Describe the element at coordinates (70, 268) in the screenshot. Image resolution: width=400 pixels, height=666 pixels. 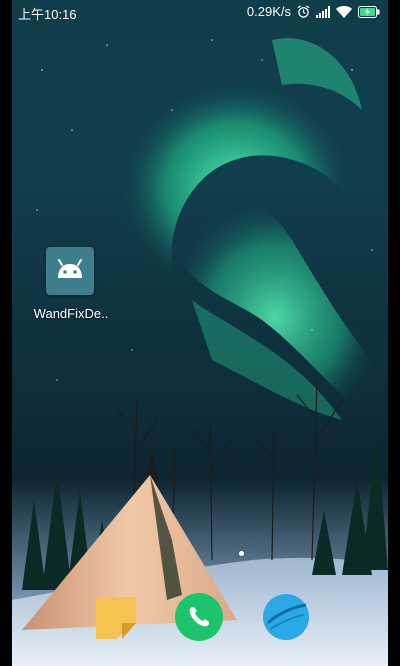
I see `android-icon` at that location.